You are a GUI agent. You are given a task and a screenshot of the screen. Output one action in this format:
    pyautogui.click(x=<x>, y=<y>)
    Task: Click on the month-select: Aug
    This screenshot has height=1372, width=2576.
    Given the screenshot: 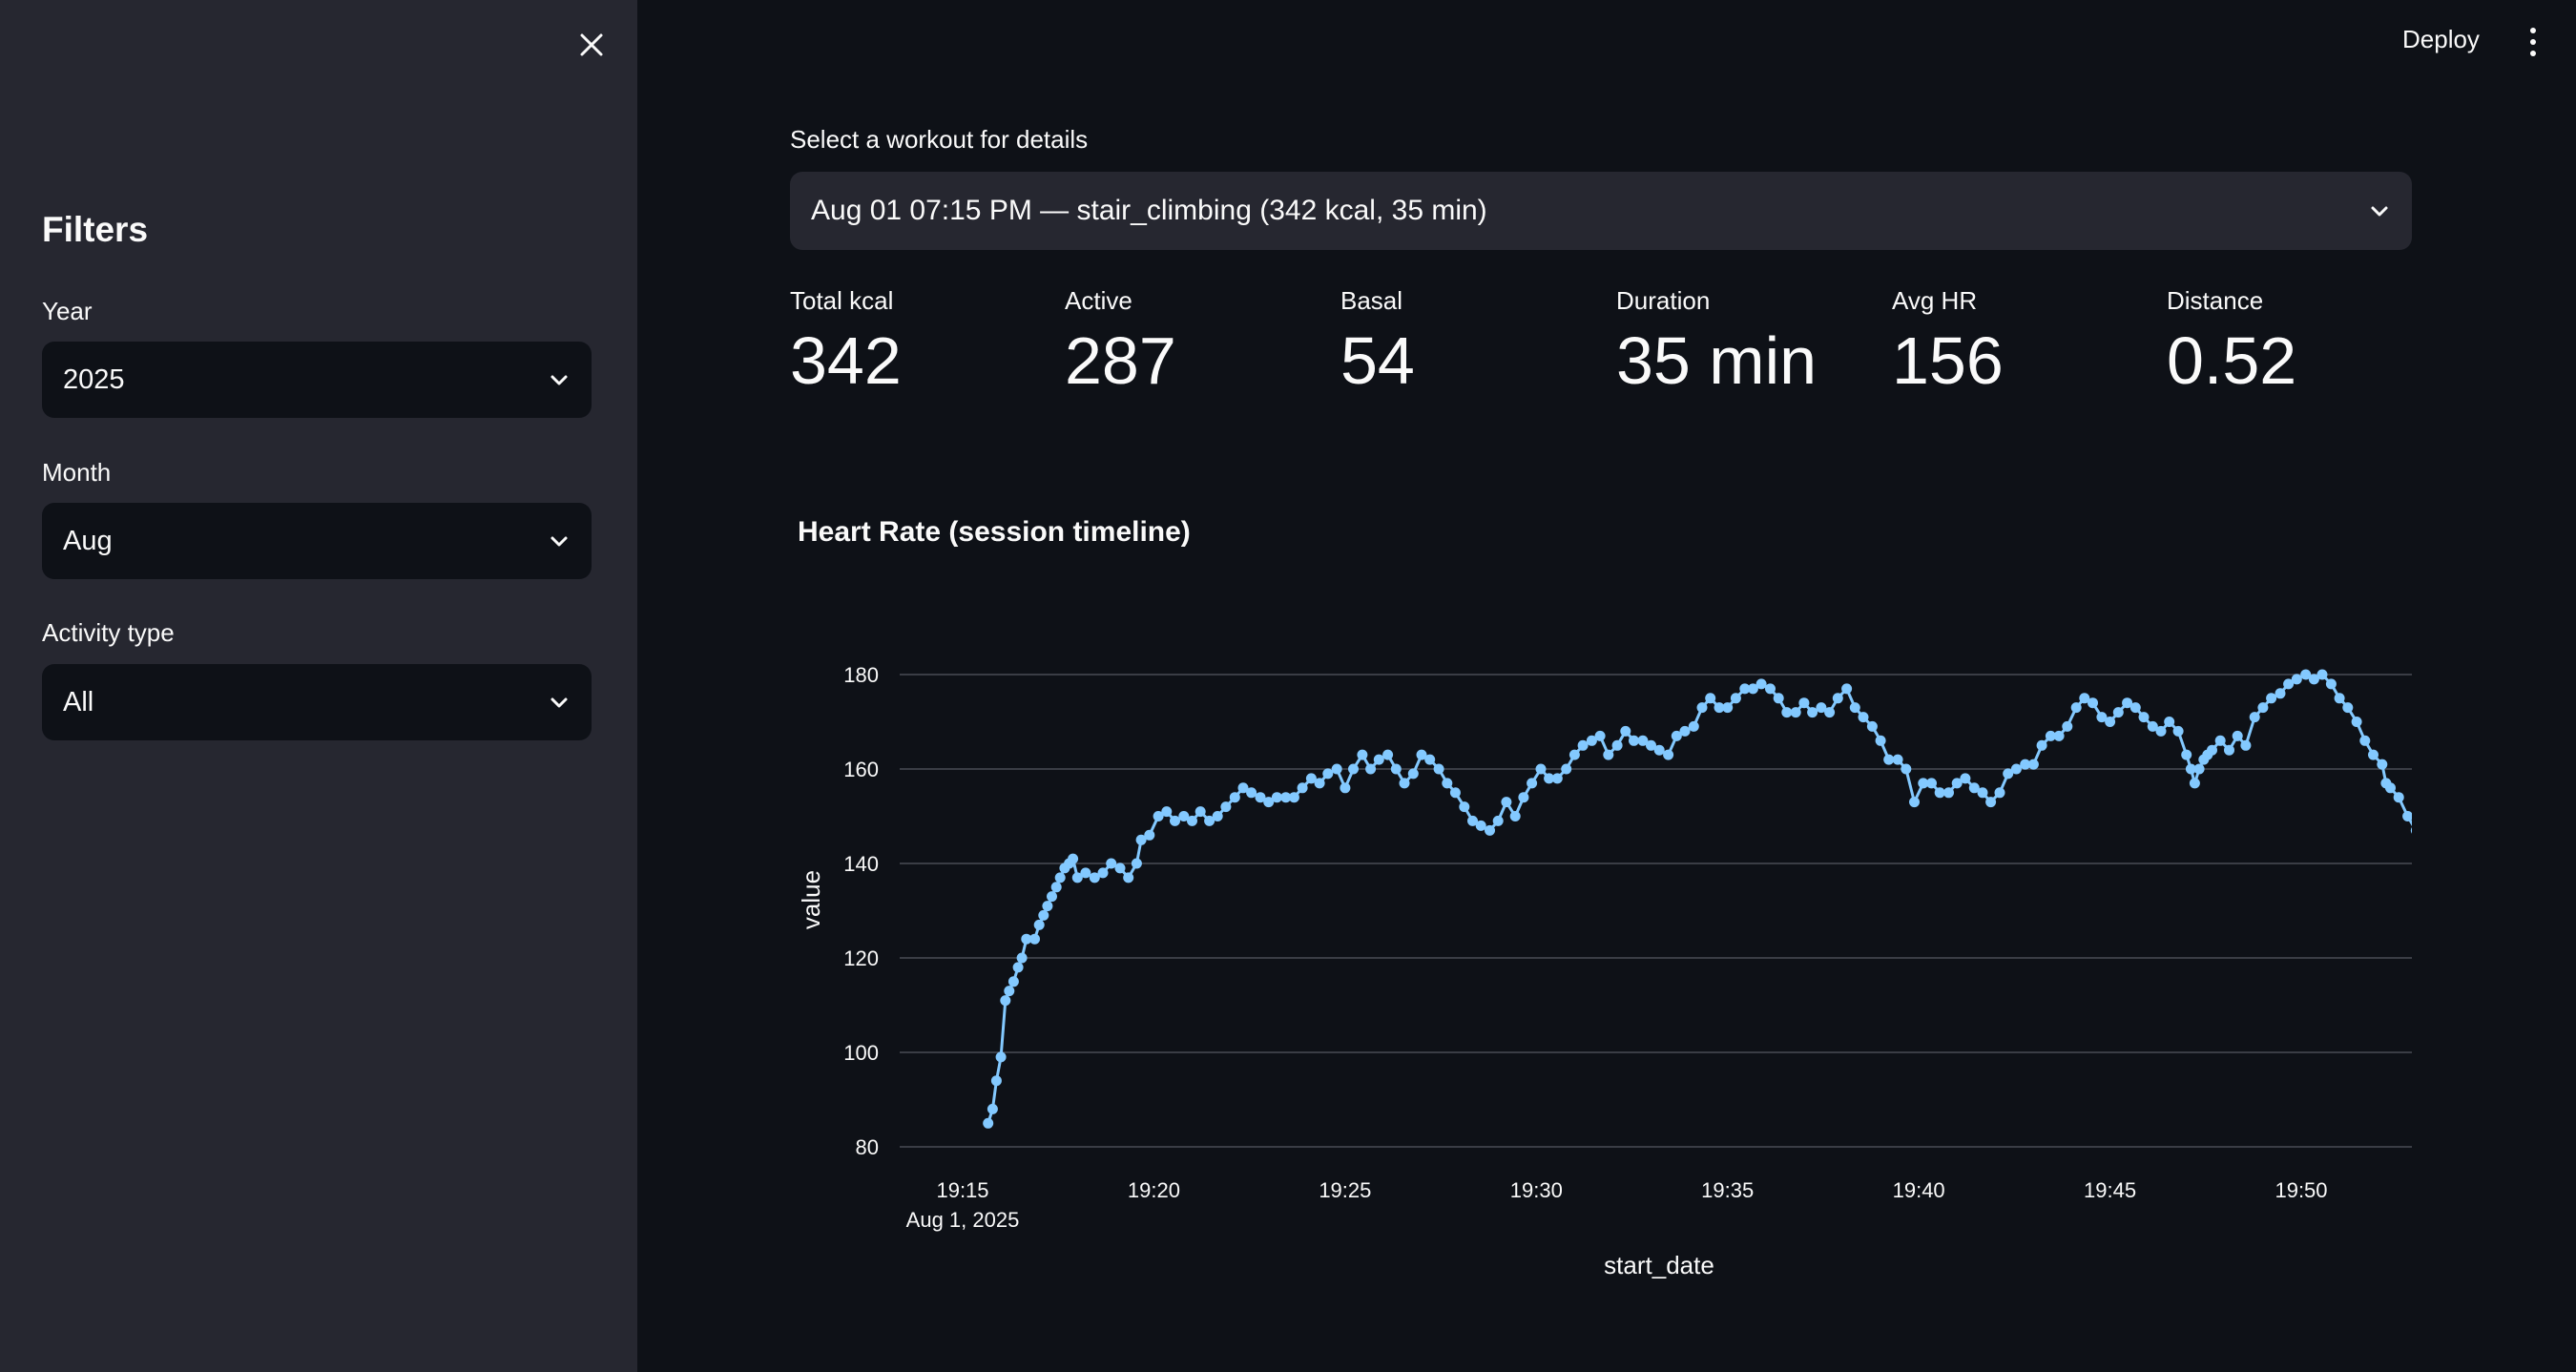 What is the action you would take?
    pyautogui.click(x=317, y=541)
    